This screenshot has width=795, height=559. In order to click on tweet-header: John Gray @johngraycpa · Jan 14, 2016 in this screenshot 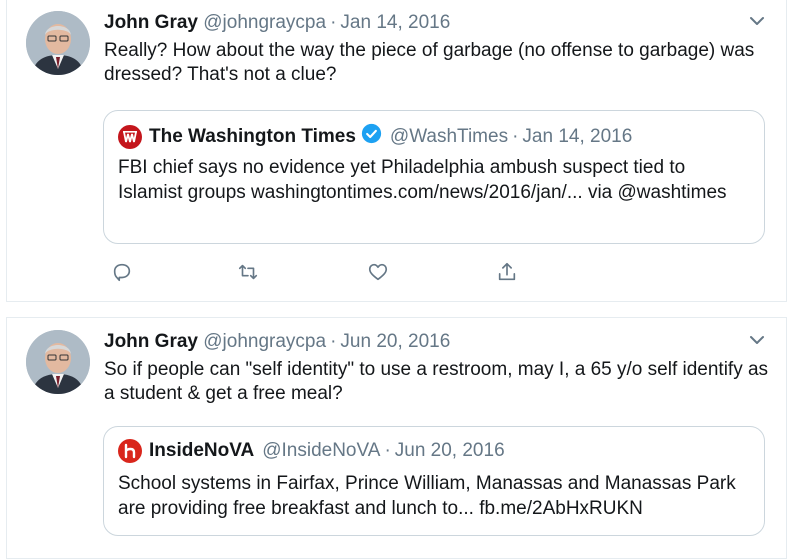, I will do `click(277, 23)`.